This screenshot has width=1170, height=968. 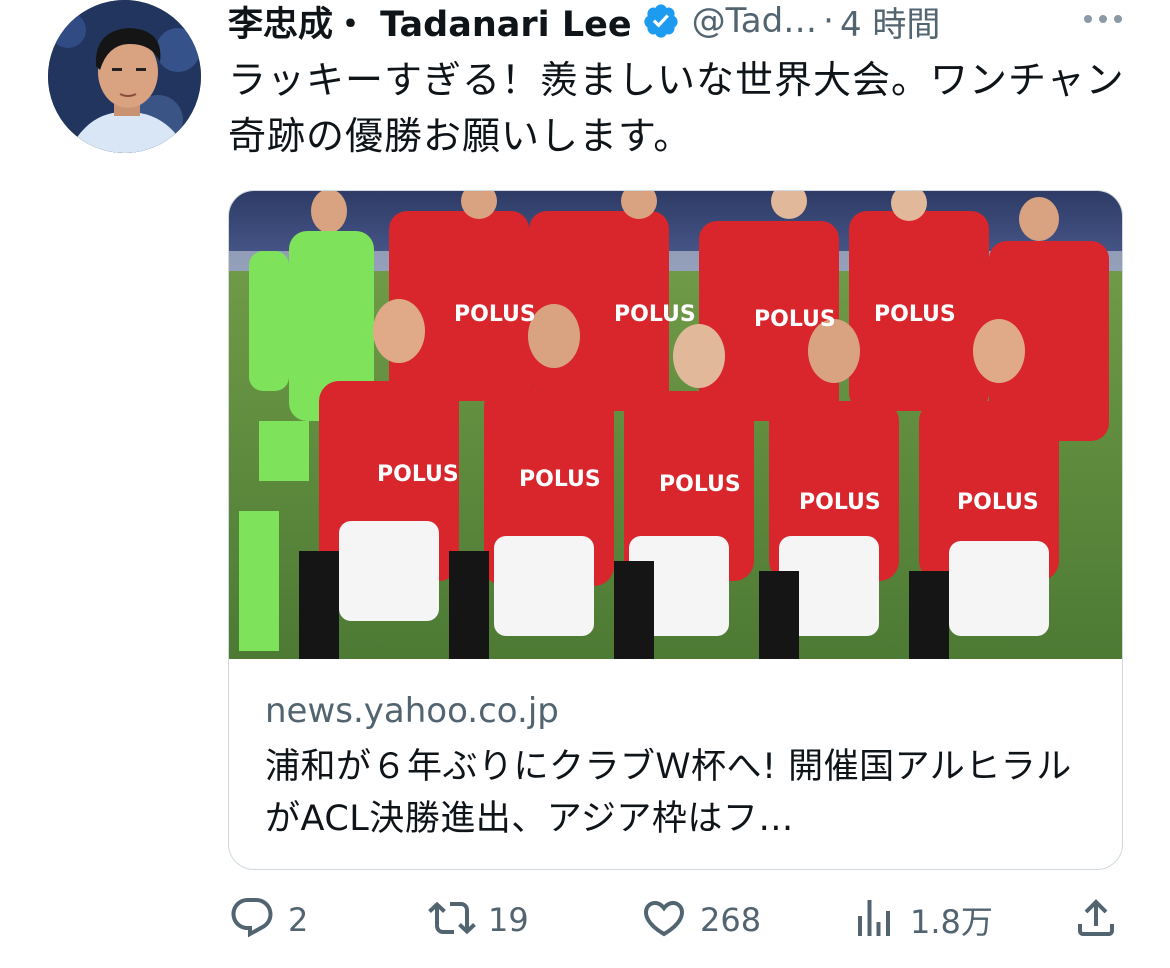 I want to click on views-button: 1.8万, so click(x=921, y=920).